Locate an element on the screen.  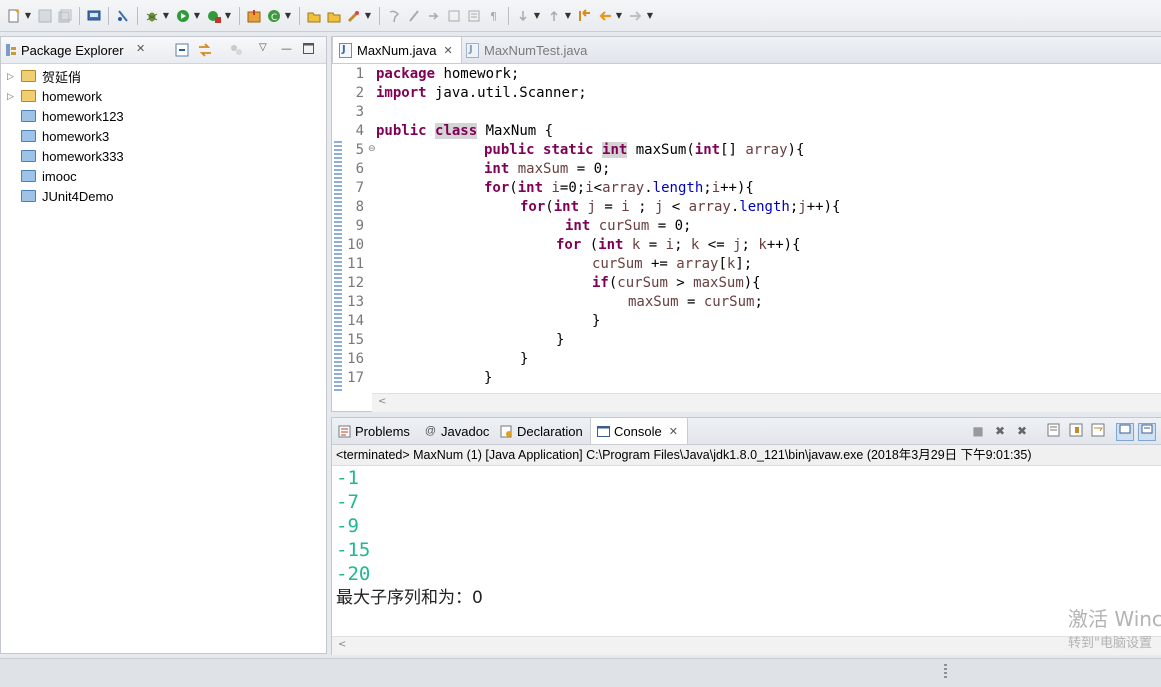
word-wrap-icon is located at coordinates (1098, 431).